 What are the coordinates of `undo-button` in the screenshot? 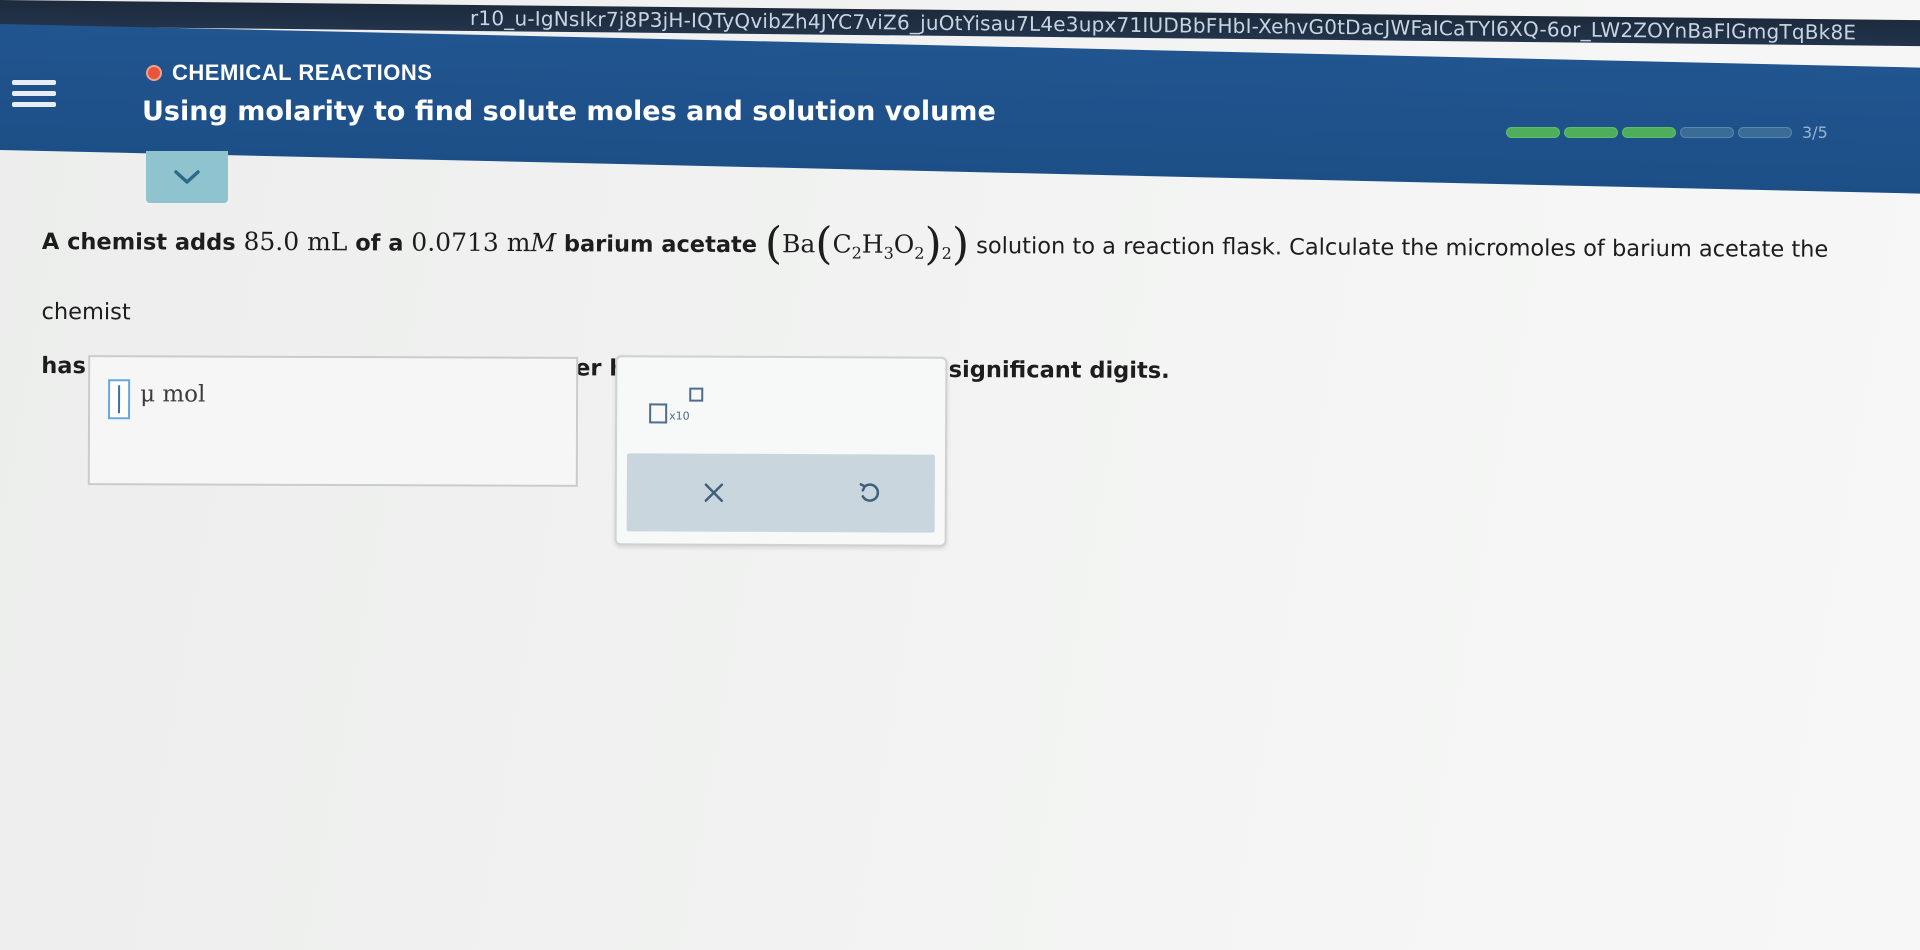 It's located at (870, 493).